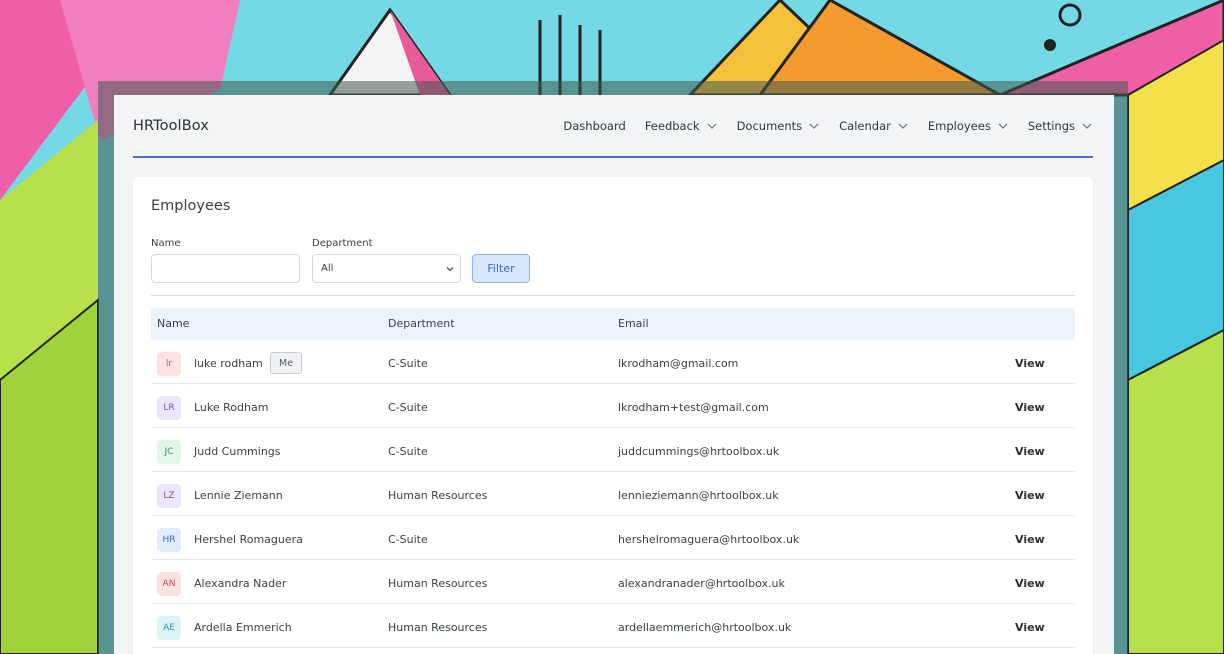 The height and width of the screenshot is (654, 1224). Describe the element at coordinates (171, 126) in the screenshot. I see `brand-logo: HRToolBox` at that location.